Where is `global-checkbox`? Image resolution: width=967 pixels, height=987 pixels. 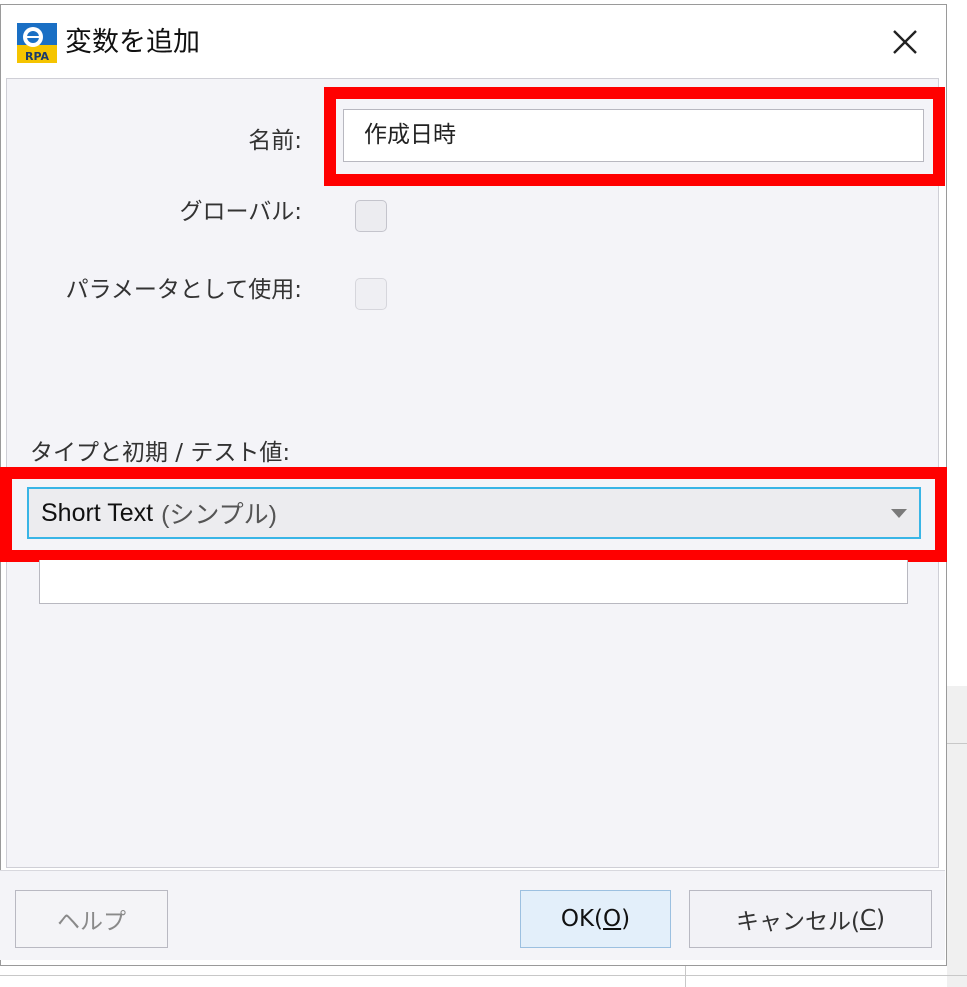
global-checkbox is located at coordinates (371, 216).